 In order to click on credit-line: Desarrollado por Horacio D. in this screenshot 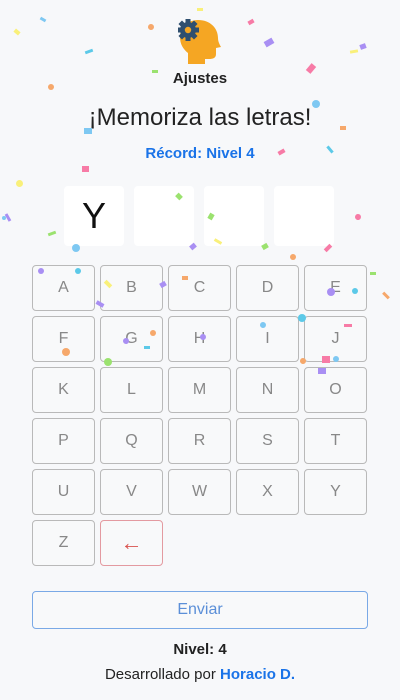, I will do `click(200, 674)`.